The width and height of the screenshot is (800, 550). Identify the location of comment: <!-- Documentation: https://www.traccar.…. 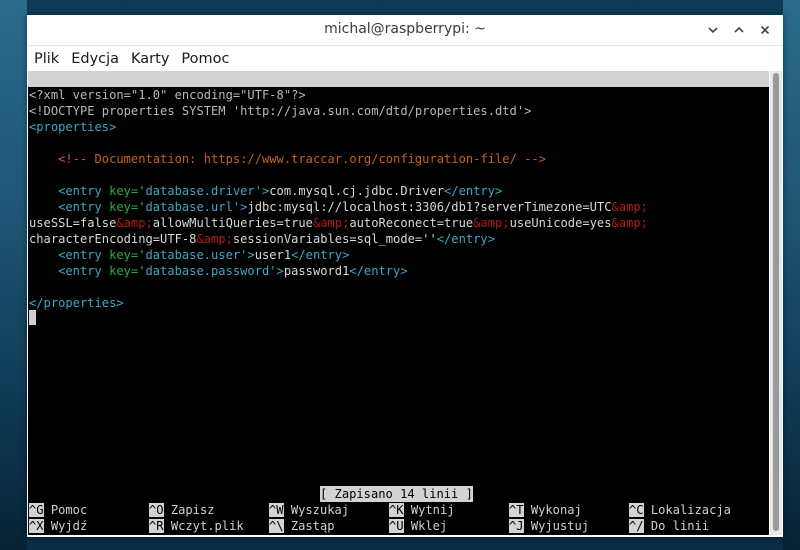
(302, 159).